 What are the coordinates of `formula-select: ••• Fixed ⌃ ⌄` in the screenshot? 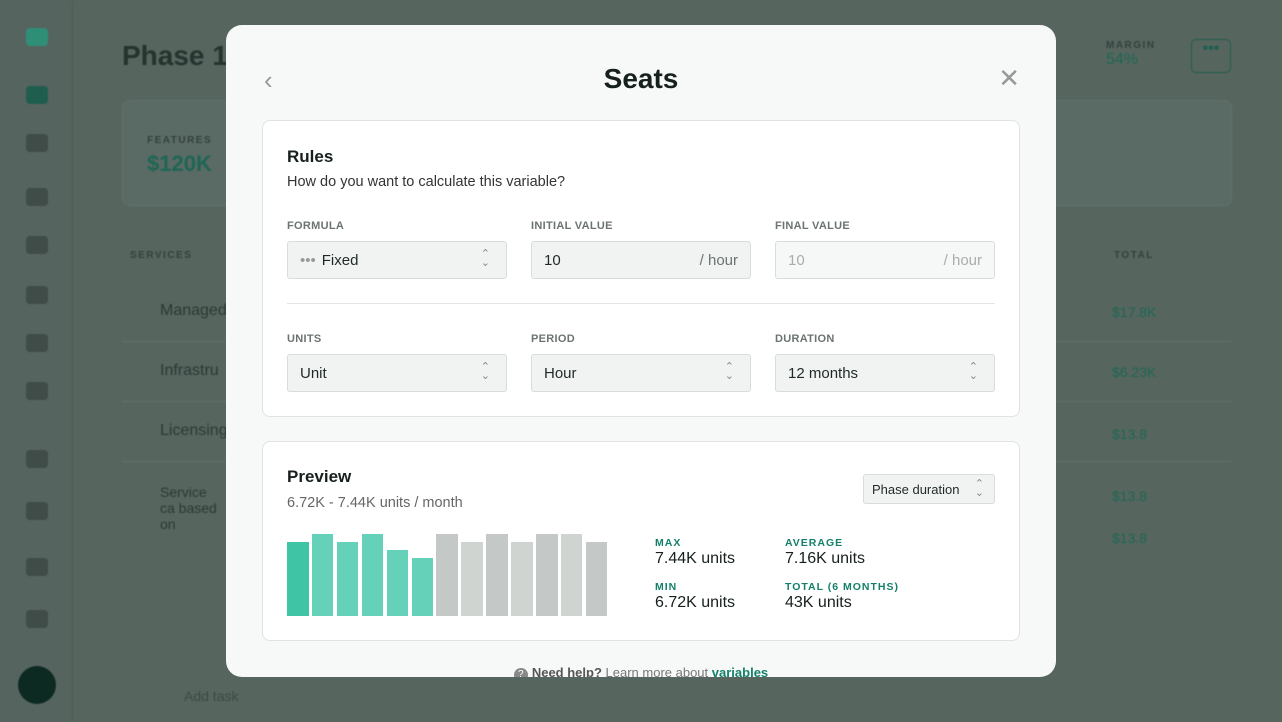 It's located at (397, 260).